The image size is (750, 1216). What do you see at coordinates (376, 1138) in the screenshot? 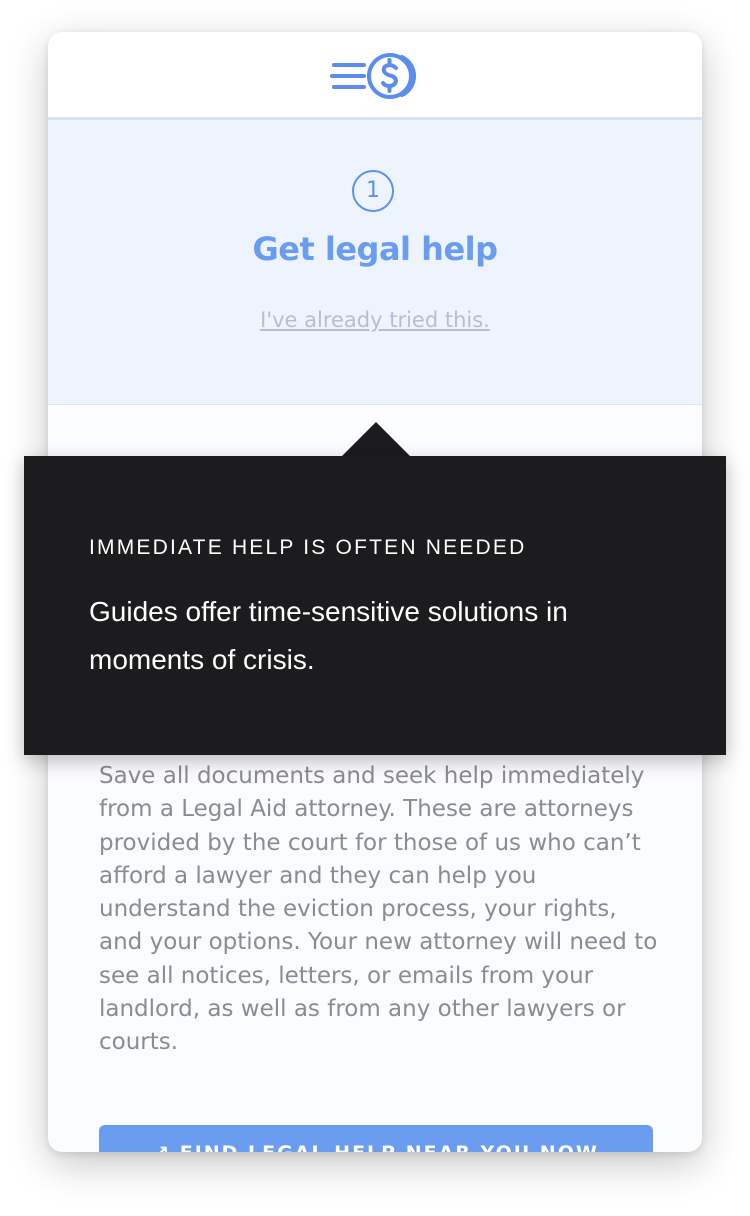
I see `find-legal-help-button: ↗ FIND LEGAL HELP NEAR YOU NOW` at bounding box center [376, 1138].